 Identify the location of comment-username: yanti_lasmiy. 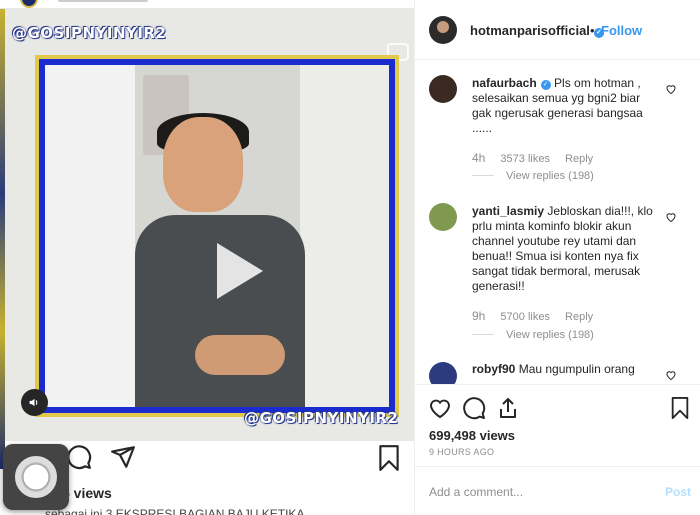
(508, 211).